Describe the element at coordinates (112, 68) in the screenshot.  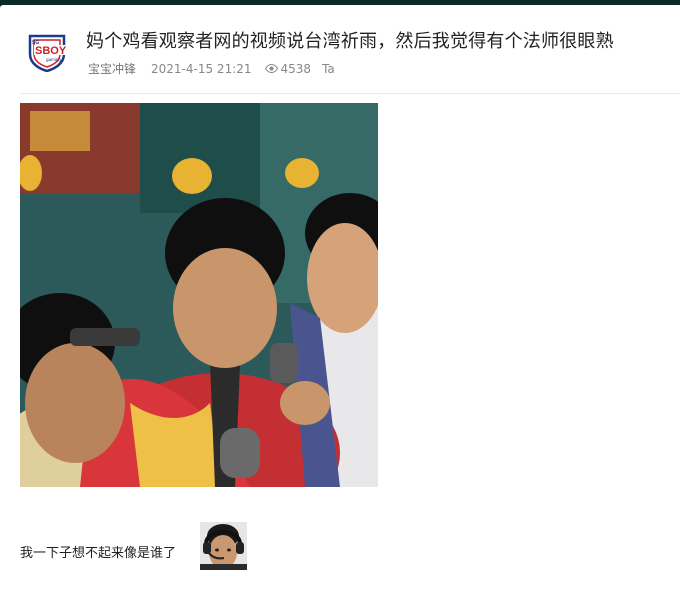
I see `author-name-link: 宝宝冲锋` at that location.